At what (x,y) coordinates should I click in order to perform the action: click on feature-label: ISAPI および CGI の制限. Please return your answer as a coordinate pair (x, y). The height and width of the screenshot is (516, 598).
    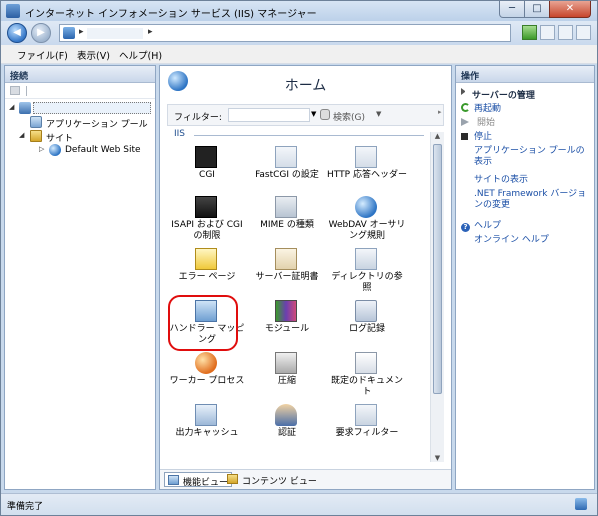
    Looking at the image, I should click on (207, 230).